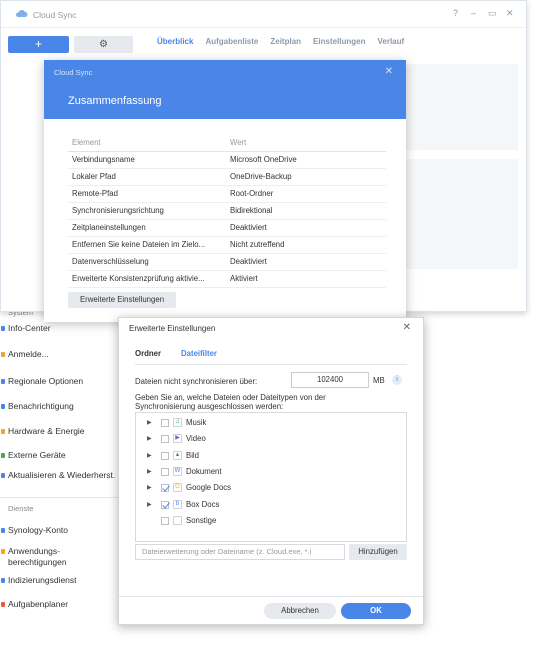 Image resolution: width=559 pixels, height=655 pixels. I want to click on dialog-tabs: Ordner Dateifilter, so click(271, 357).